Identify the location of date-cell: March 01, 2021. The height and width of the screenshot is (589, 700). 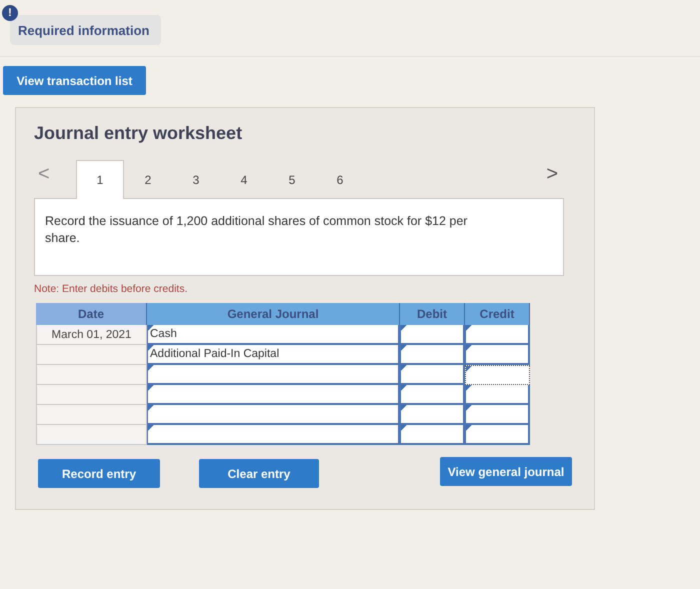
(91, 335).